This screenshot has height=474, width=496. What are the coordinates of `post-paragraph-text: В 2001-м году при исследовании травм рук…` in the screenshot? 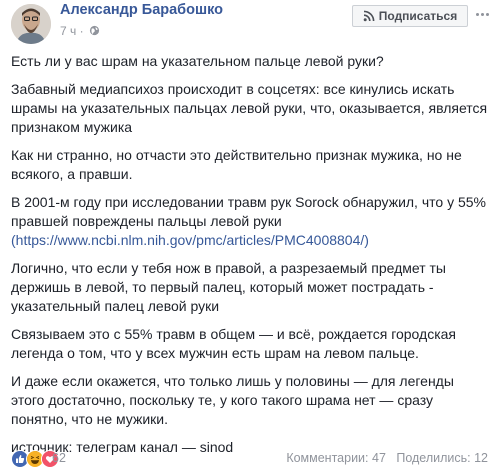 It's located at (248, 211).